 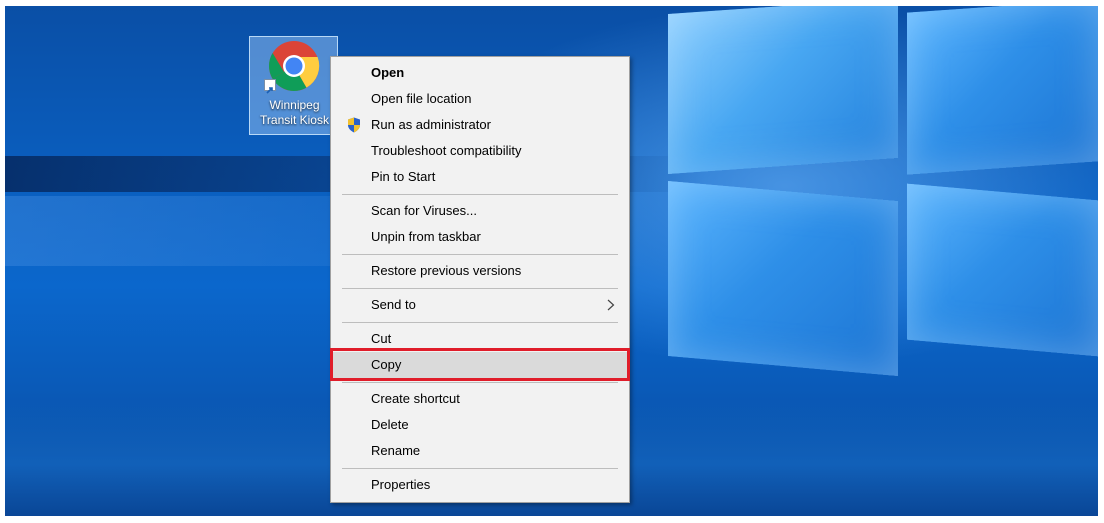 What do you see at coordinates (386, 364) in the screenshot?
I see `menu-item-label: Copy` at bounding box center [386, 364].